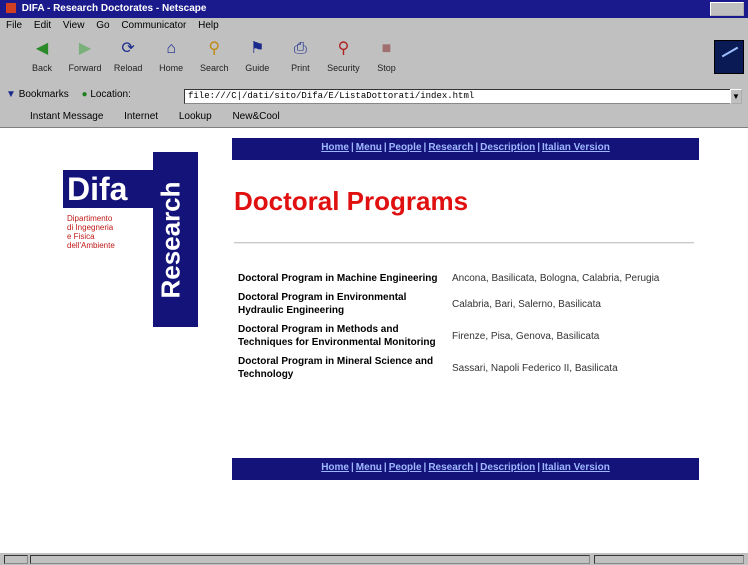 This screenshot has width=748, height=565. Describe the element at coordinates (374, 26) in the screenshot. I see `menubar: File Edit View Go Communicator Help` at that location.